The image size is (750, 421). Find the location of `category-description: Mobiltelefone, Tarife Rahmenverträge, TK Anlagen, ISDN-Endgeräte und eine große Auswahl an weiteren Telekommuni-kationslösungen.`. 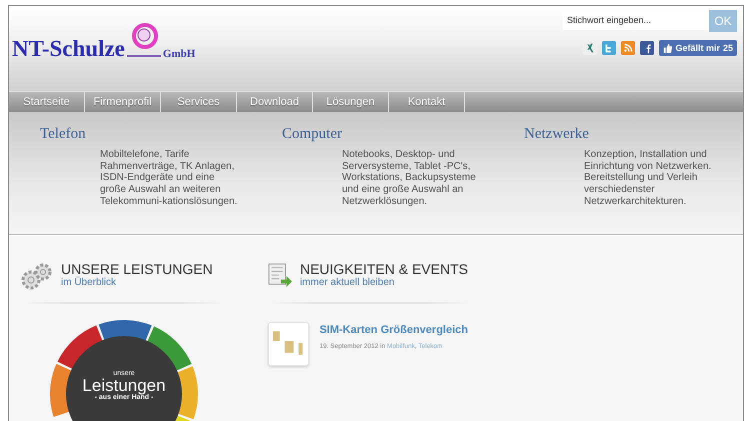

category-description: Mobiltelefone, Tarife Rahmenverträge, TK Anlagen, ISDN-Endgeräte und eine große Auswahl an weiteren Telekommuni-kationslösungen. is located at coordinates (169, 178).